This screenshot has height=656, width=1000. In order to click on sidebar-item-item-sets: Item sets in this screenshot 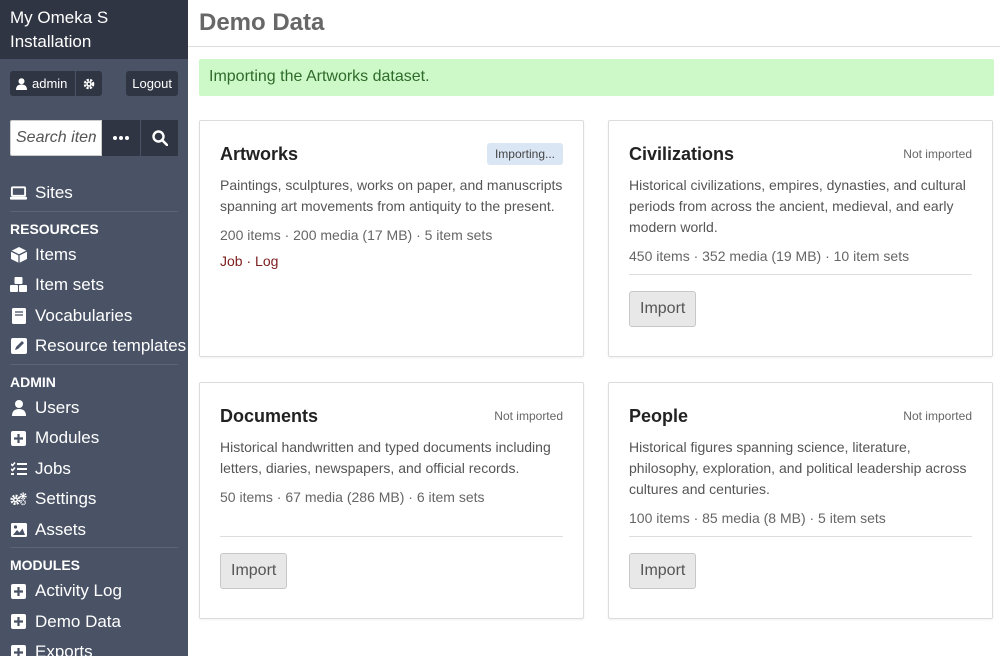, I will do `click(94, 285)`.